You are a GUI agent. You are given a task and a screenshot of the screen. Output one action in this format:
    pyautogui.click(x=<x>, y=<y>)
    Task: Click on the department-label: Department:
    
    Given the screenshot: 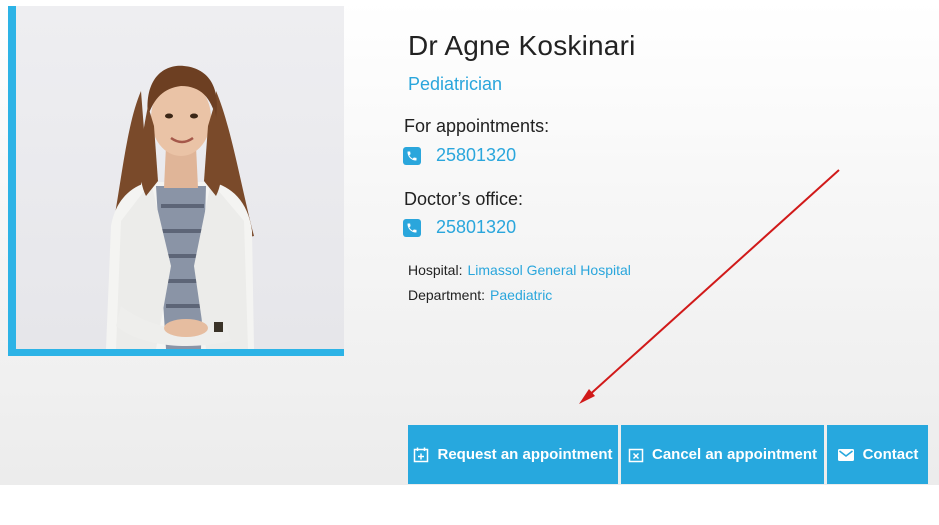 What is the action you would take?
    pyautogui.click(x=447, y=295)
    